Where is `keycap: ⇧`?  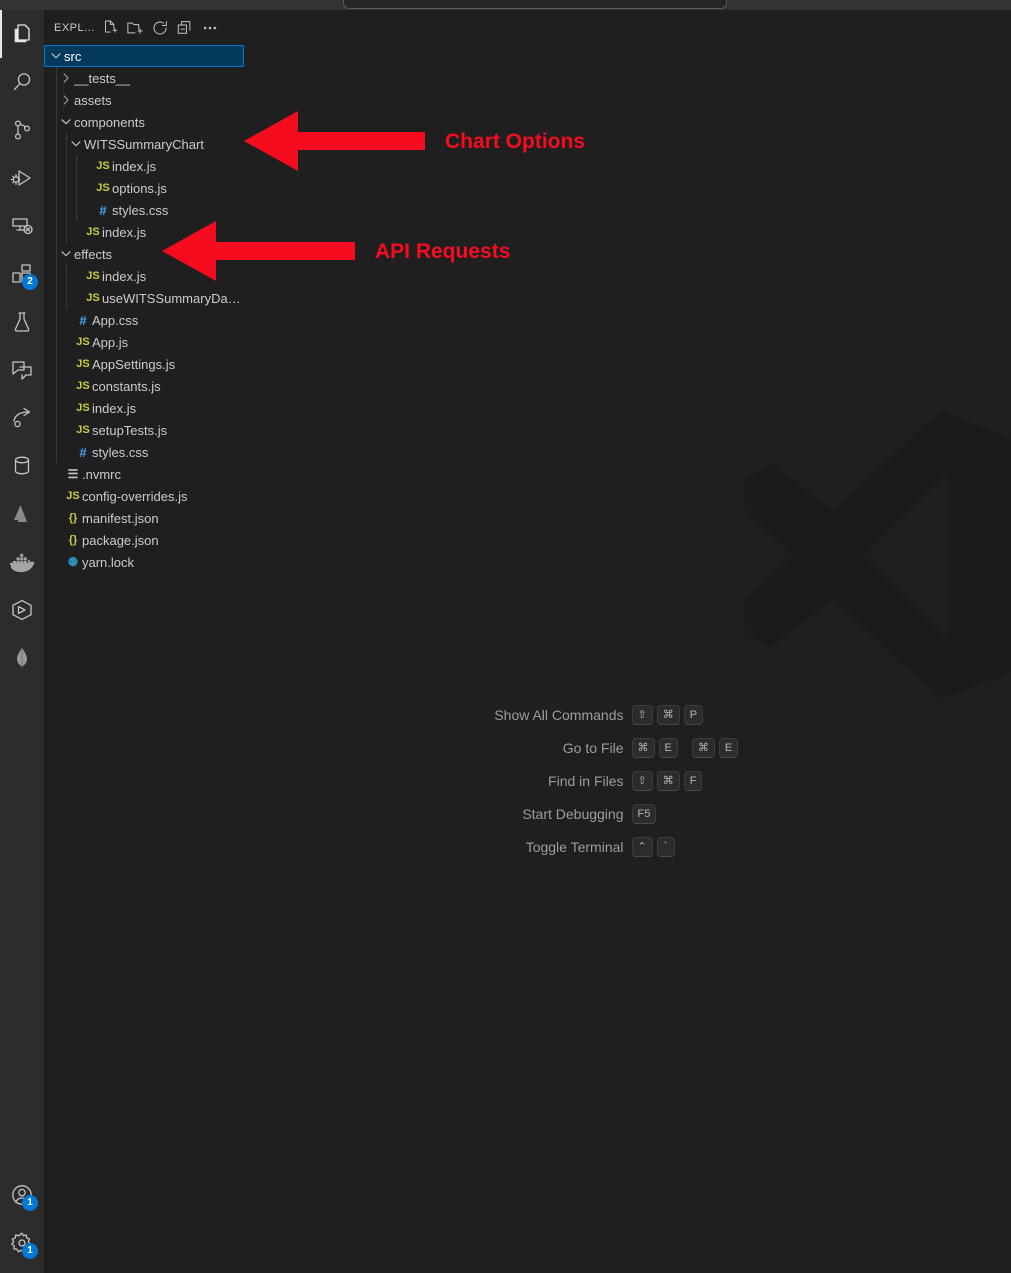
keycap: ⇧ is located at coordinates (642, 781).